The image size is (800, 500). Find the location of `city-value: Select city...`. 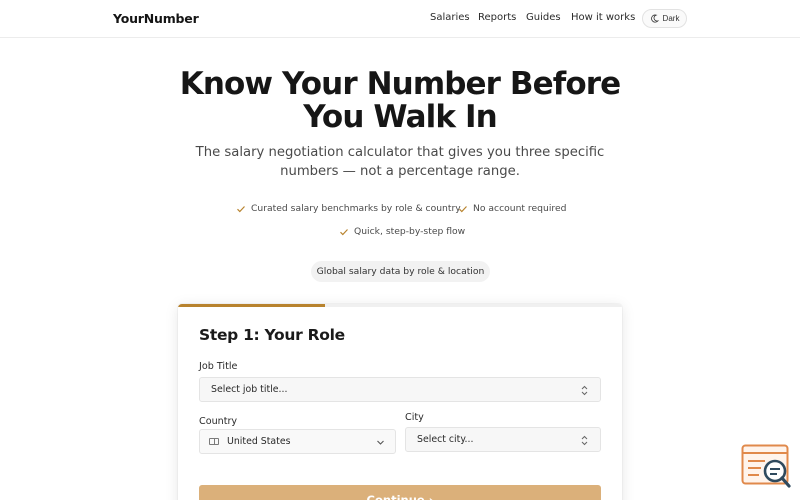

city-value: Select city... is located at coordinates (445, 439).